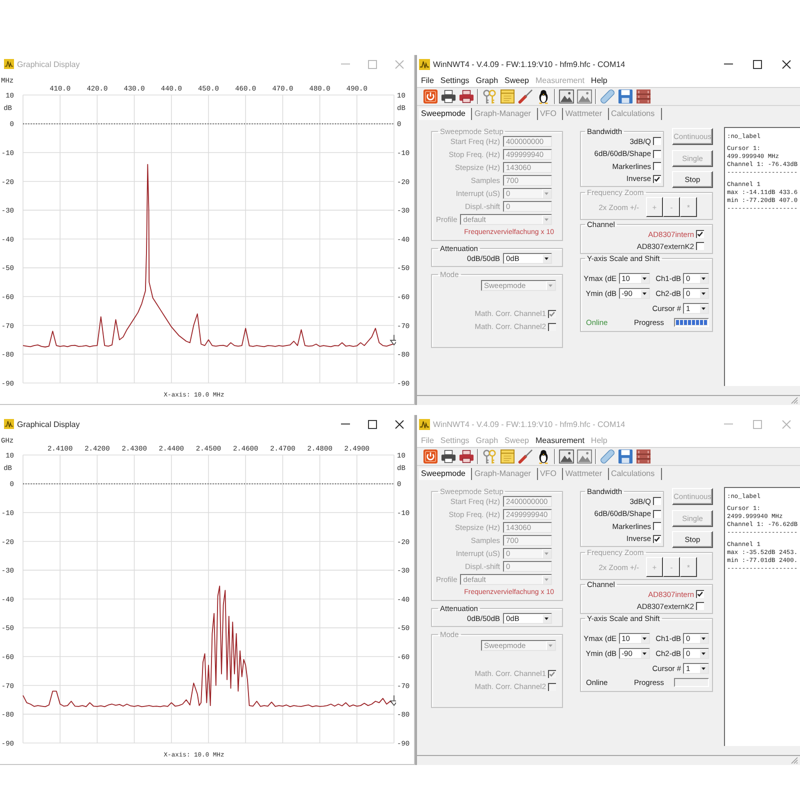 The height and width of the screenshot is (800, 800). What do you see at coordinates (427, 80) in the screenshot?
I see `menu-item: File` at bounding box center [427, 80].